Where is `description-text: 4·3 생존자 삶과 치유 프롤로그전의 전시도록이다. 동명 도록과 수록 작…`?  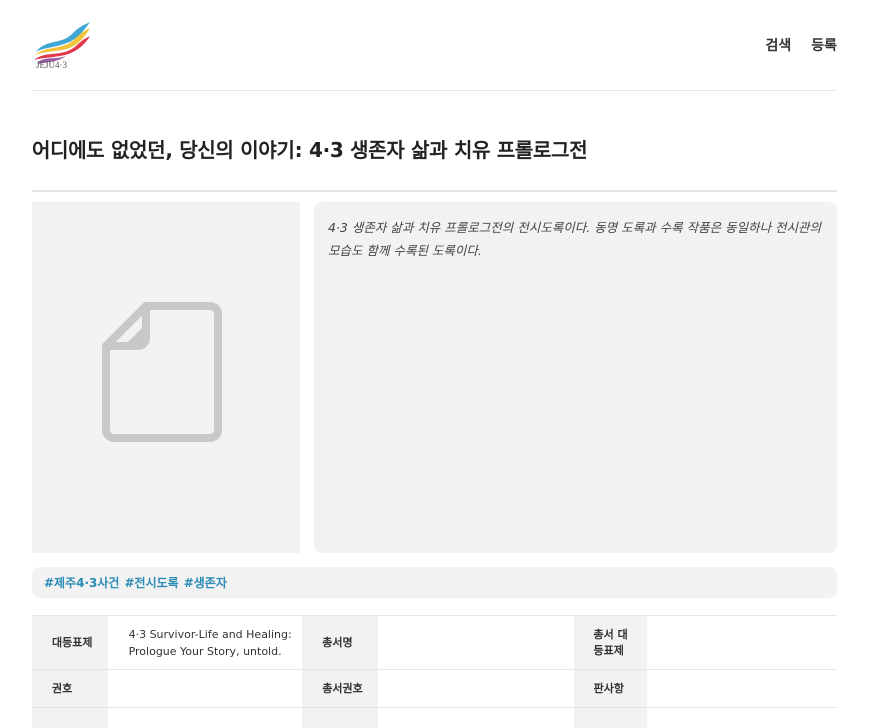
description-text: 4·3 생존자 삶과 치유 프롤로그전의 전시도록이다. 동명 도록과 수록 작… is located at coordinates (575, 239).